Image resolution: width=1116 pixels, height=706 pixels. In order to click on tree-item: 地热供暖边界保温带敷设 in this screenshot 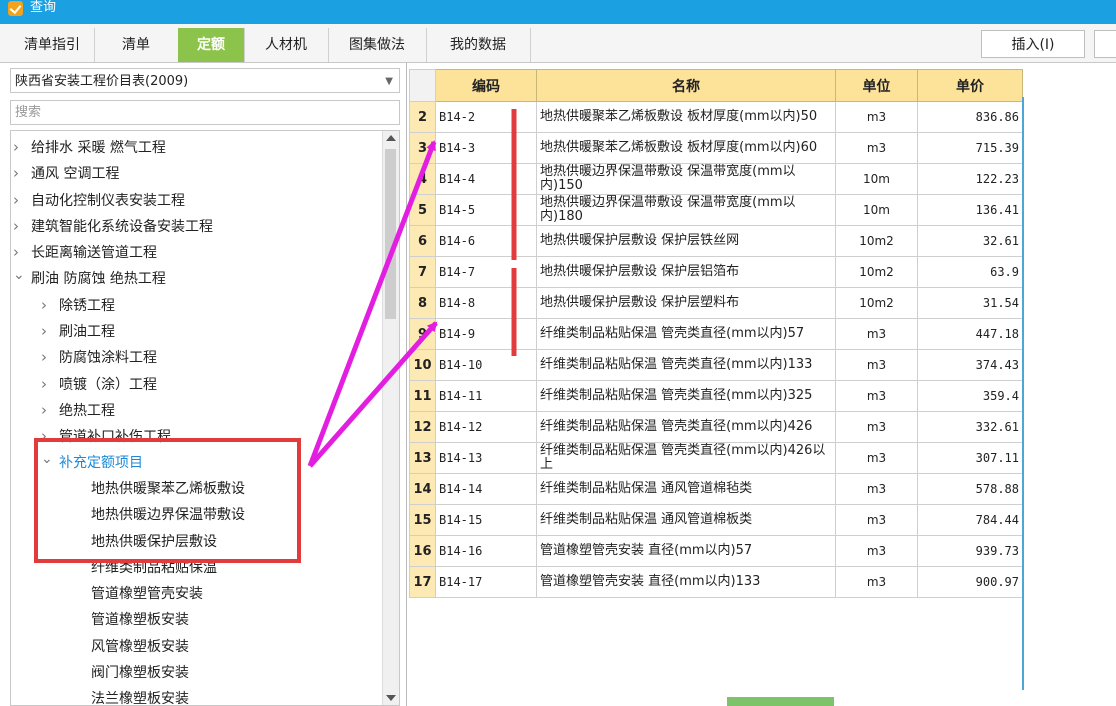, I will do `click(168, 515)`.